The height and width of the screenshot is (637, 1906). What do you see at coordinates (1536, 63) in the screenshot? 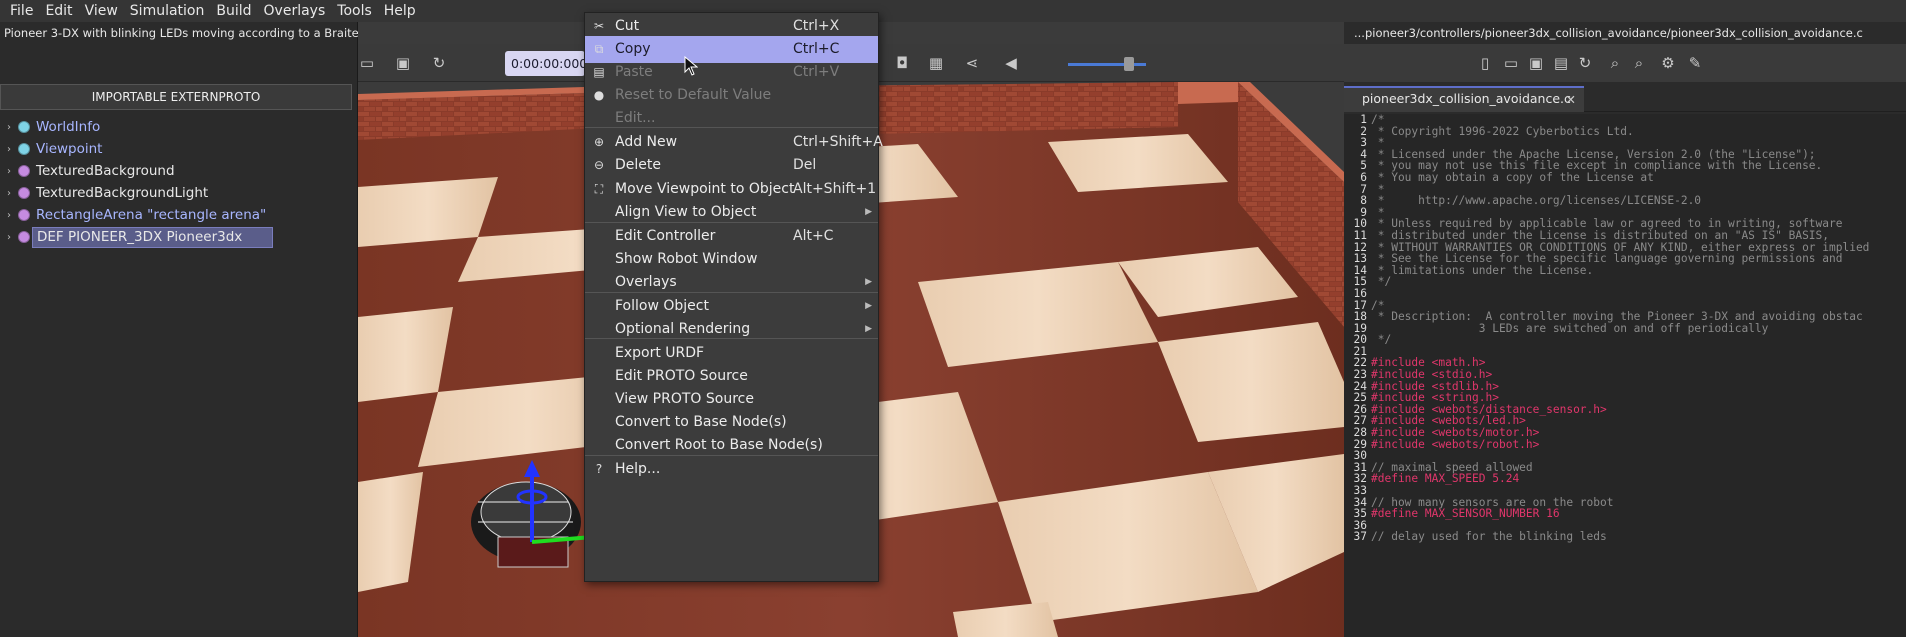
I see `save-file-icon: ▣` at bounding box center [1536, 63].